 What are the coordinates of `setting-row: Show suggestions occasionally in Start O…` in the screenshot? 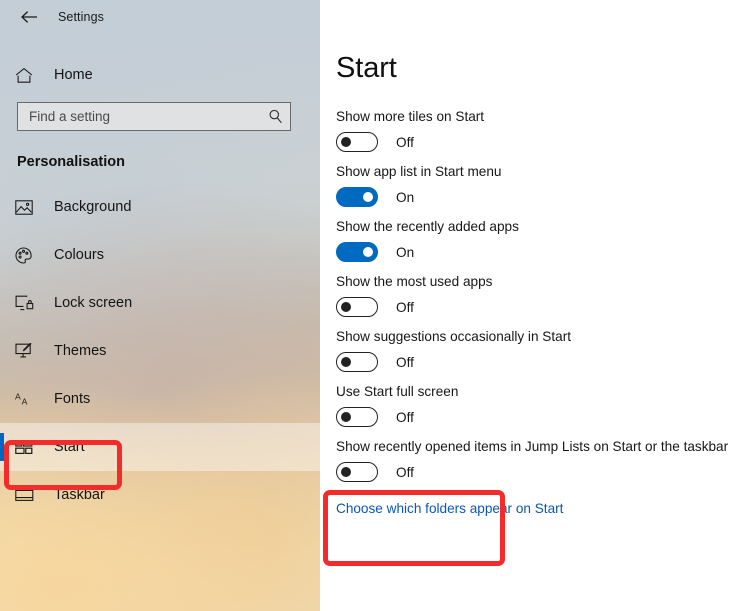 It's located at (546, 356).